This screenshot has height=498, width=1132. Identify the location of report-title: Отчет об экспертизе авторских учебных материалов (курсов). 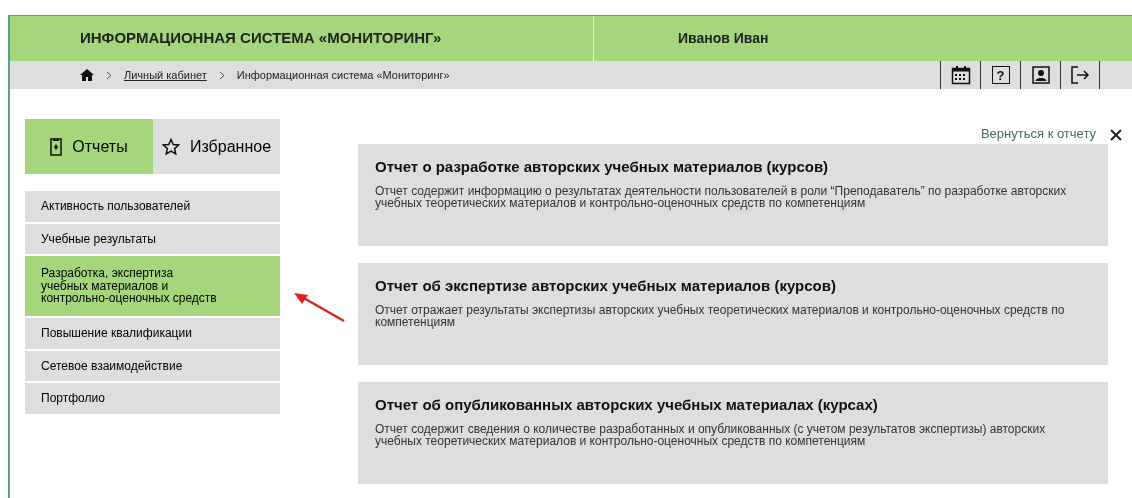
(606, 286).